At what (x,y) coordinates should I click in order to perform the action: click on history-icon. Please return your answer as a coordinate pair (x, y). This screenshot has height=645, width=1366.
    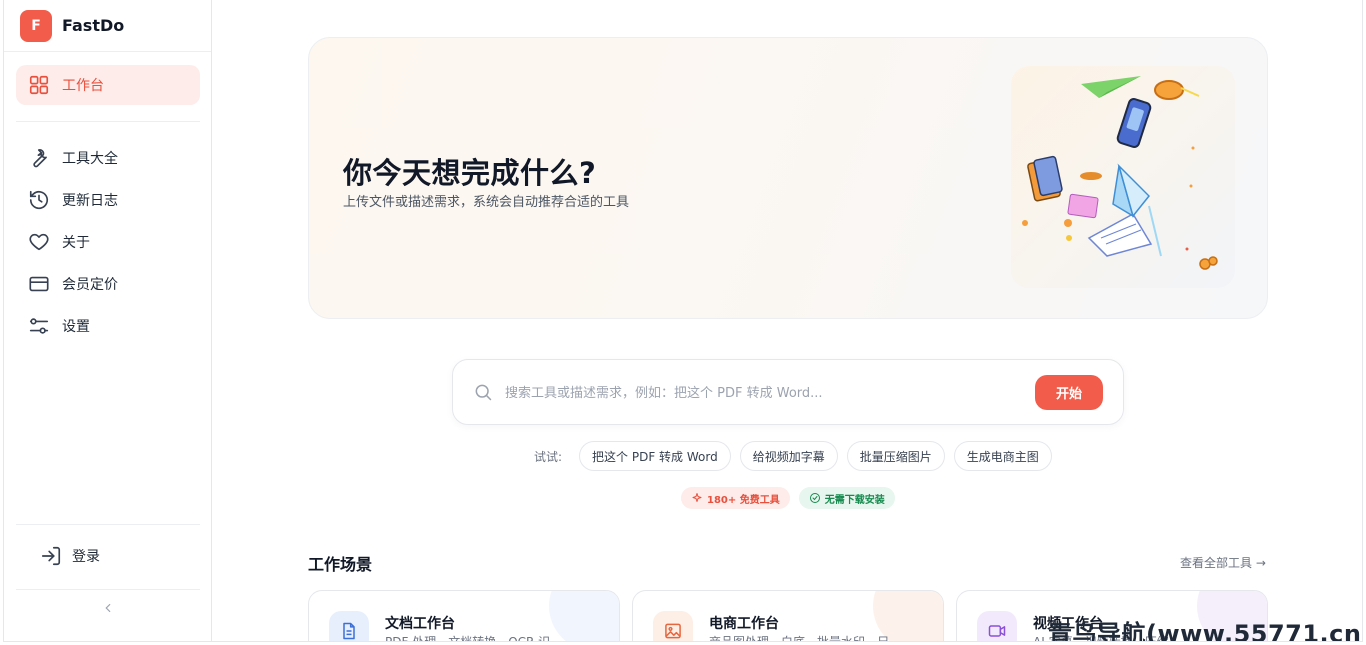
    Looking at the image, I should click on (39, 200).